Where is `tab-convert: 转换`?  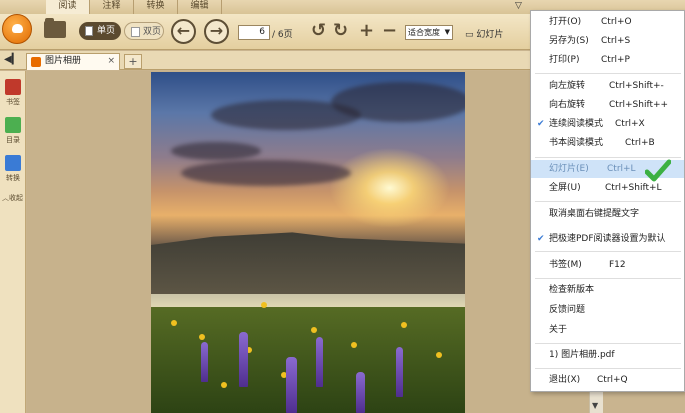
tab-convert: 转换 is located at coordinates (156, 7).